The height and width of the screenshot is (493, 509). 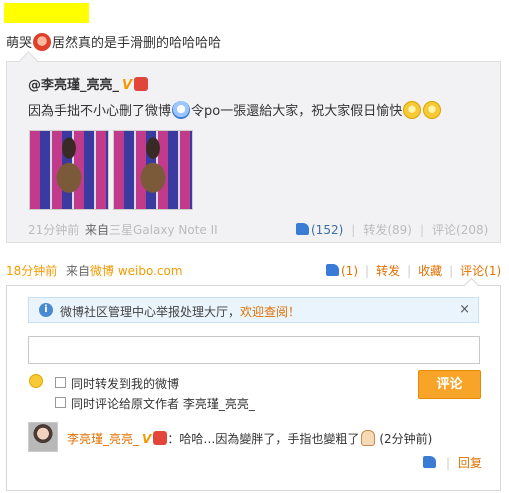 What do you see at coordinates (97, 230) in the screenshot?
I see `quote-source-prefix: 来自` at bounding box center [97, 230].